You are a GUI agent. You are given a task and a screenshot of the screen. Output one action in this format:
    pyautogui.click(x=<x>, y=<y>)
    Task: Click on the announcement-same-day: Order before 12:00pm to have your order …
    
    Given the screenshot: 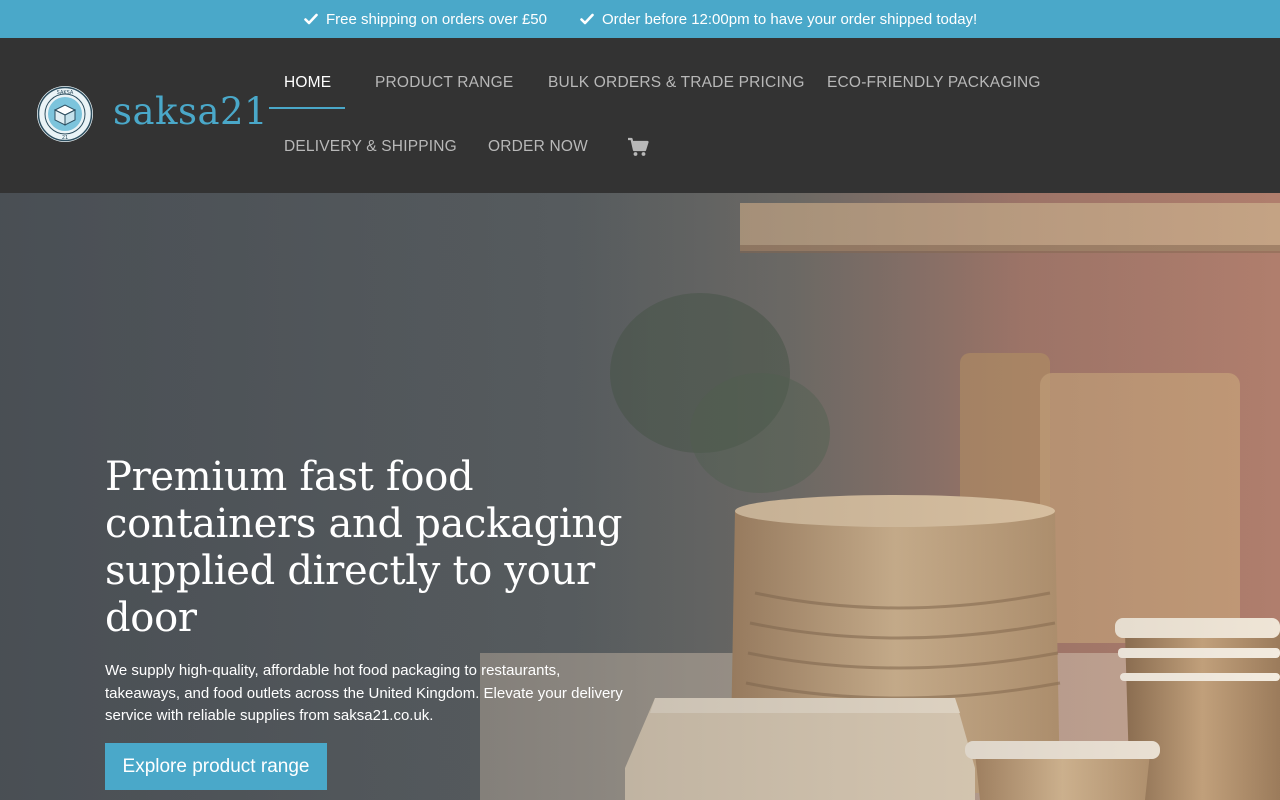 What is the action you would take?
    pyautogui.click(x=778, y=19)
    